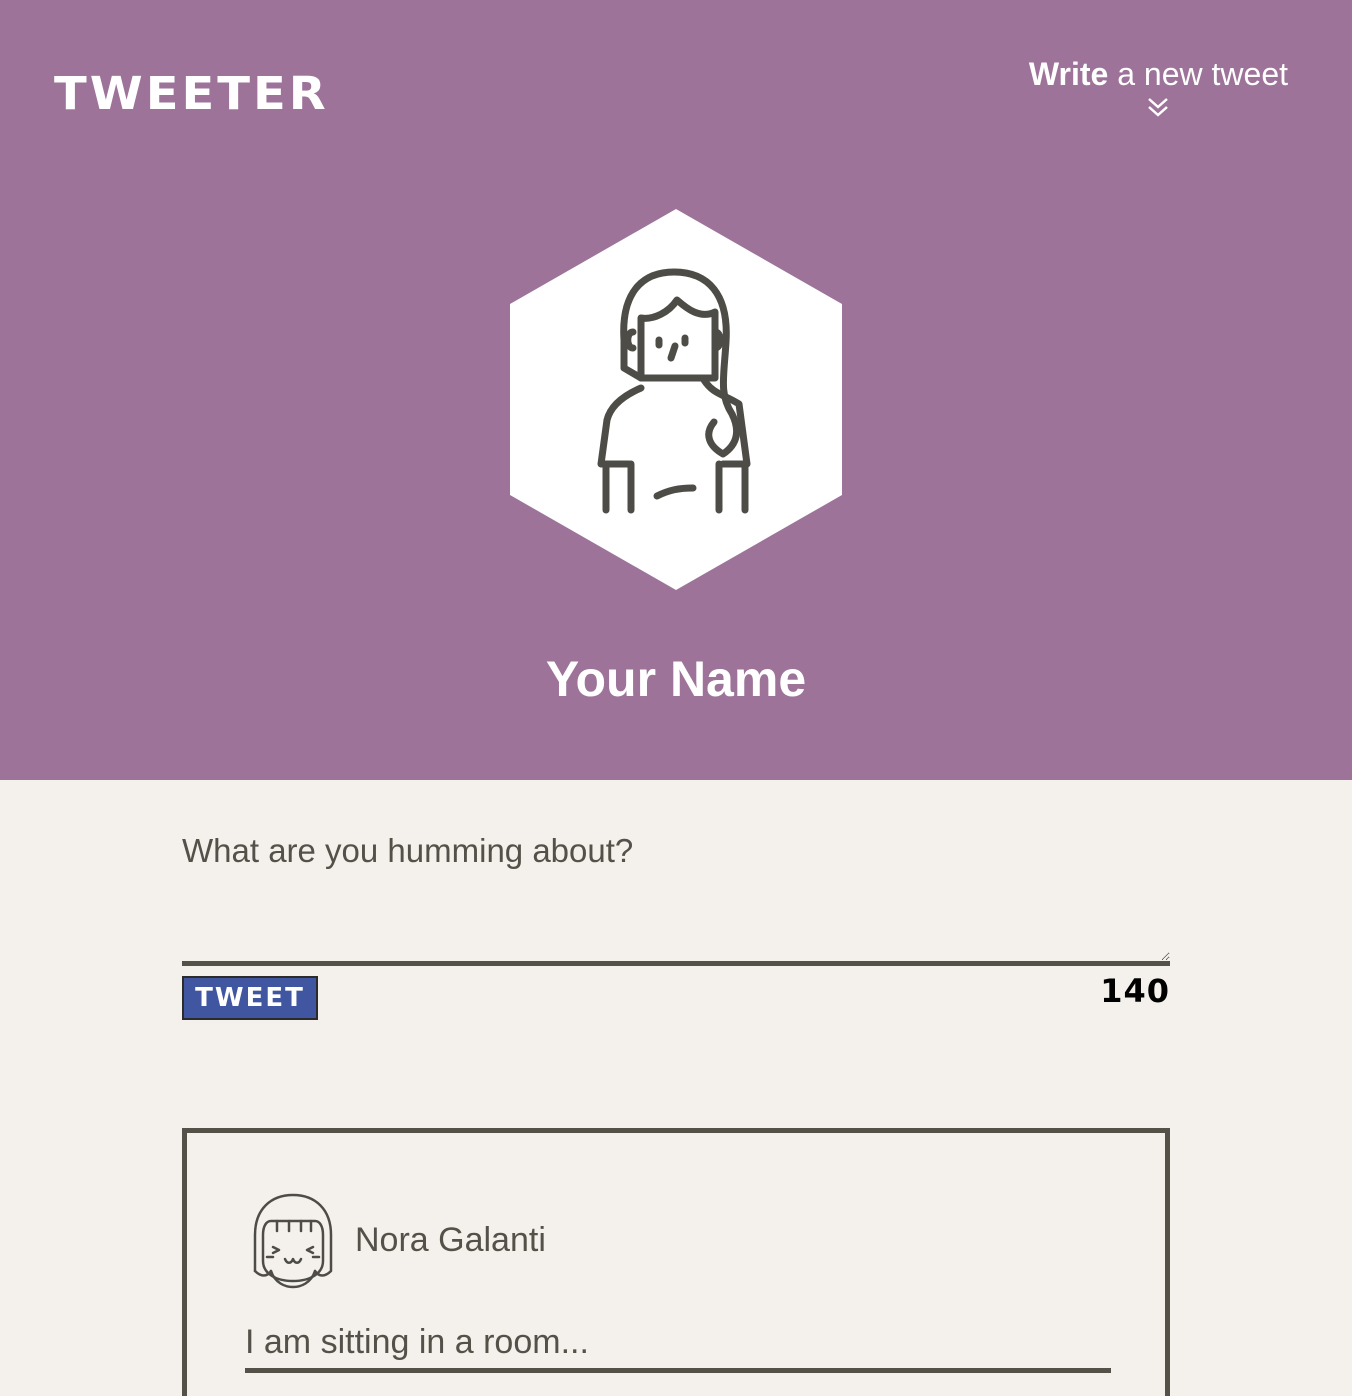 This screenshot has width=1352, height=1396. I want to click on write-tweet-toggle: Write a new tweet, so click(1158, 87).